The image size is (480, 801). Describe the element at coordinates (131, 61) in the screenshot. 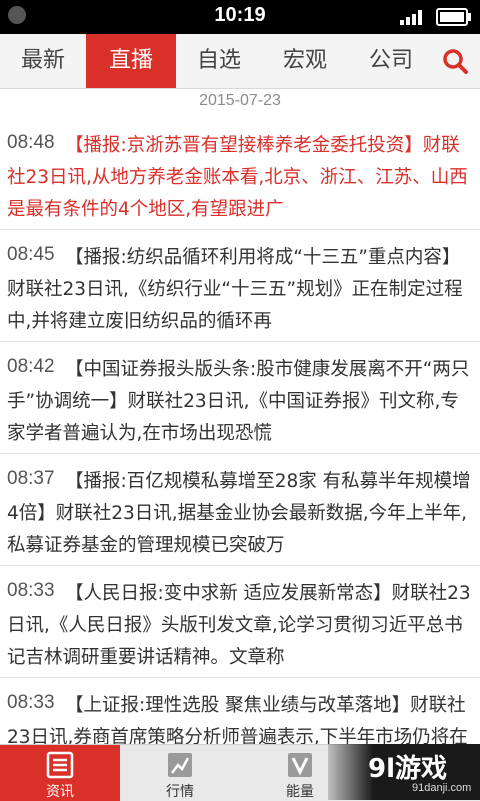

I see `tab-live: 直播` at that location.